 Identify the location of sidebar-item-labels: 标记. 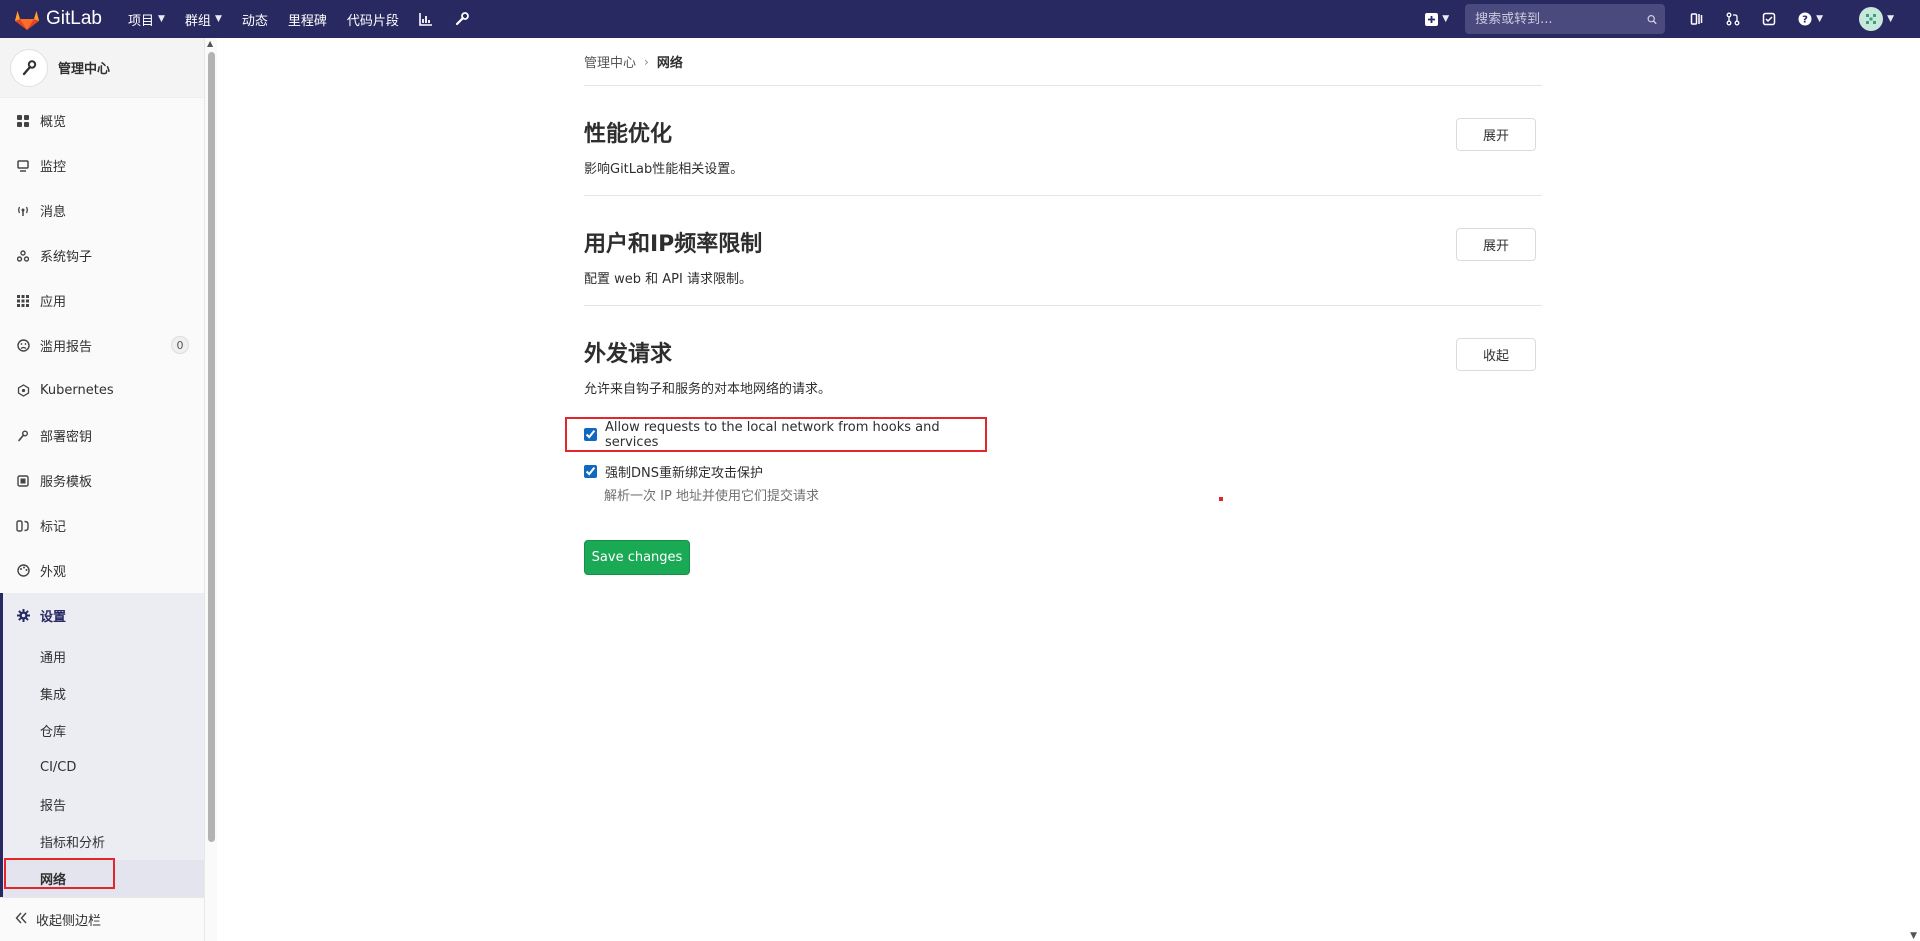
(102, 525).